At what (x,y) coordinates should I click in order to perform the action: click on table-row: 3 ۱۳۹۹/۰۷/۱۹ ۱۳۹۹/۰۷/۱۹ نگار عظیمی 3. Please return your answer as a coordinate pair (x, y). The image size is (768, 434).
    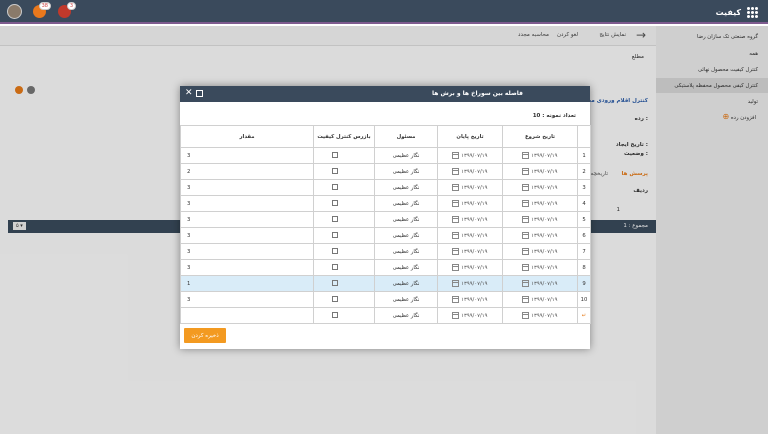
    Looking at the image, I should click on (385, 187).